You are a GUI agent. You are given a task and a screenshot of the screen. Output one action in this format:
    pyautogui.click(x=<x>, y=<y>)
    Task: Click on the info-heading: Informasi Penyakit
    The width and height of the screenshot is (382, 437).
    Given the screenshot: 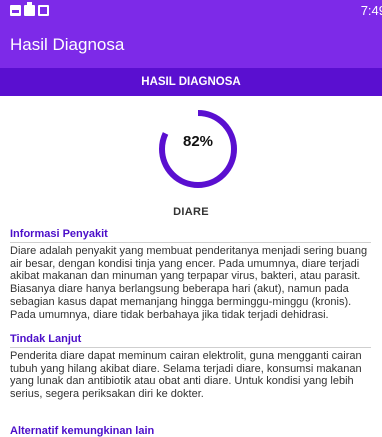 What is the action you would take?
    pyautogui.click(x=59, y=234)
    